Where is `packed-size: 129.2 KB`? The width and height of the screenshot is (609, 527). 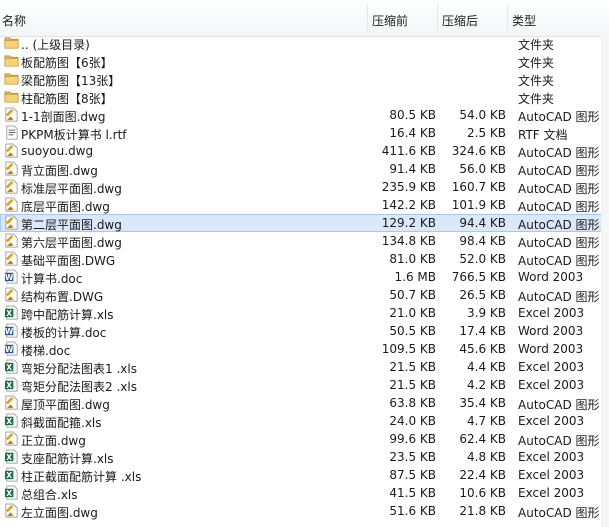
packed-size: 129.2 KB is located at coordinates (408, 223).